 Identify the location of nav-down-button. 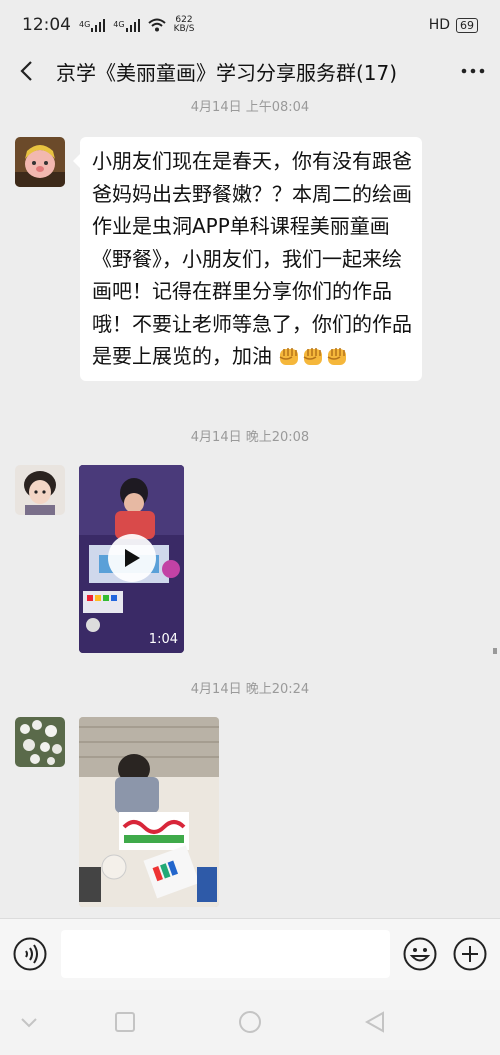
(29, 1022).